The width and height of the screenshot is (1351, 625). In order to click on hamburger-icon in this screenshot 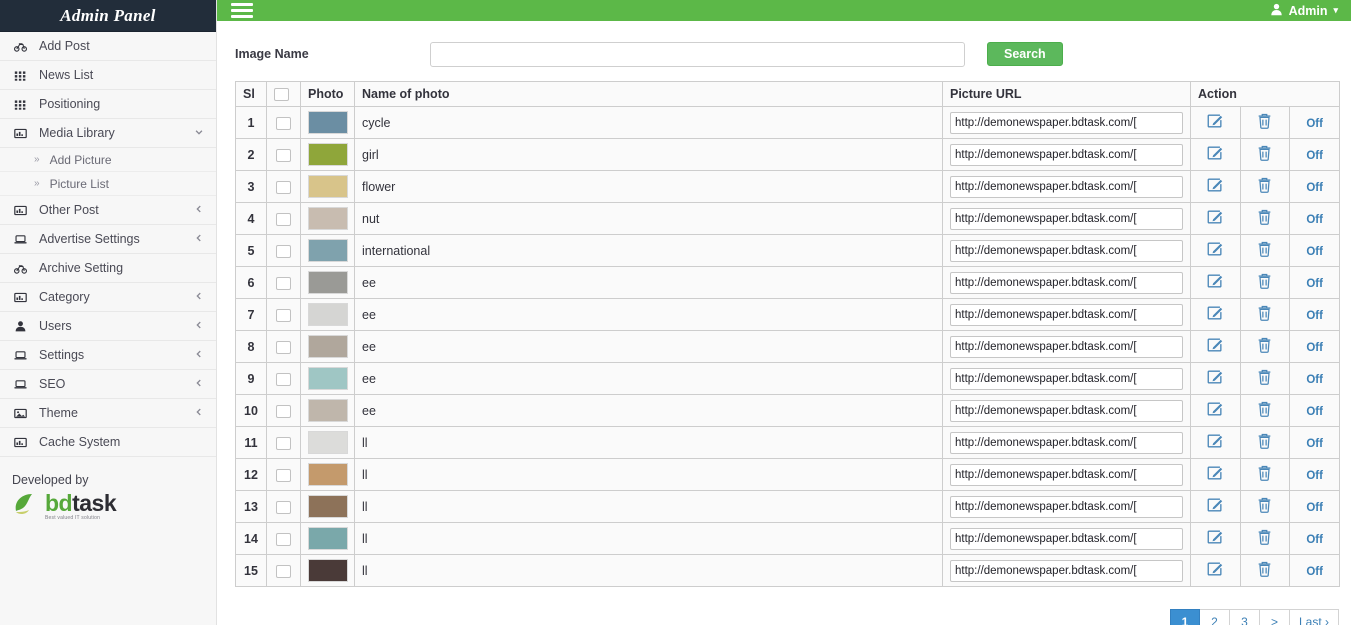, I will do `click(242, 10)`.